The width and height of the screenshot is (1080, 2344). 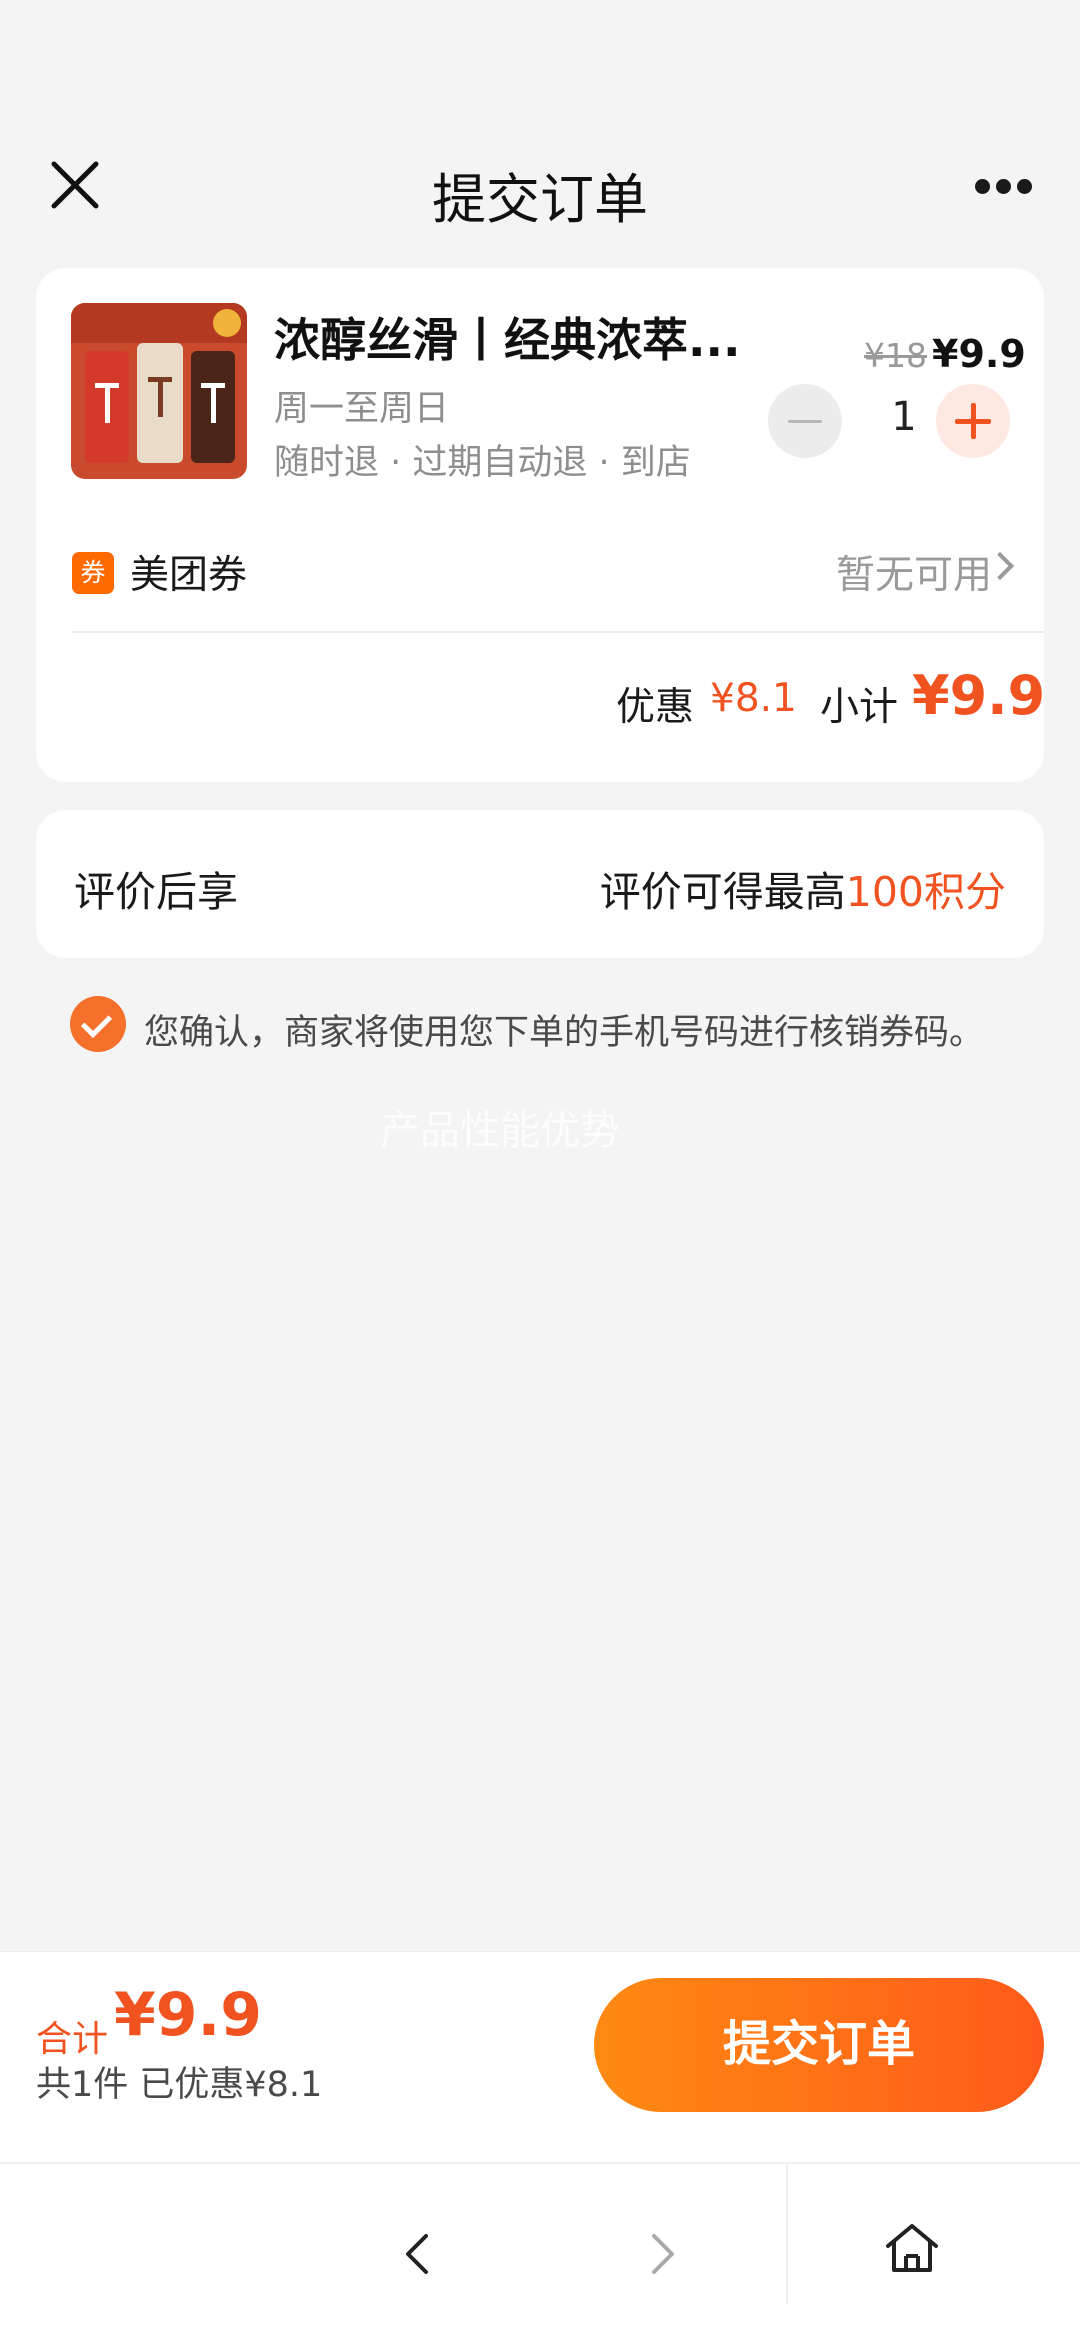 I want to click on bottom-action-bar: 合计 ¥9.9 共1件 已优惠¥8.1 提交订单, so click(x=540, y=2057).